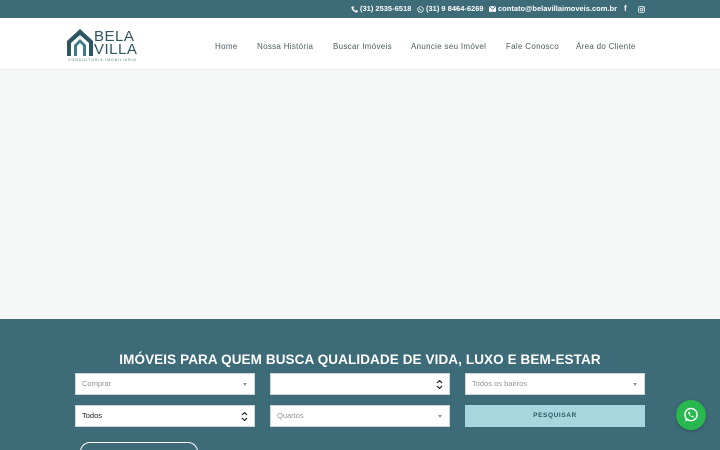 This screenshot has width=720, height=450. I want to click on nav-fale-conosco: Fale Conosco, so click(532, 44).